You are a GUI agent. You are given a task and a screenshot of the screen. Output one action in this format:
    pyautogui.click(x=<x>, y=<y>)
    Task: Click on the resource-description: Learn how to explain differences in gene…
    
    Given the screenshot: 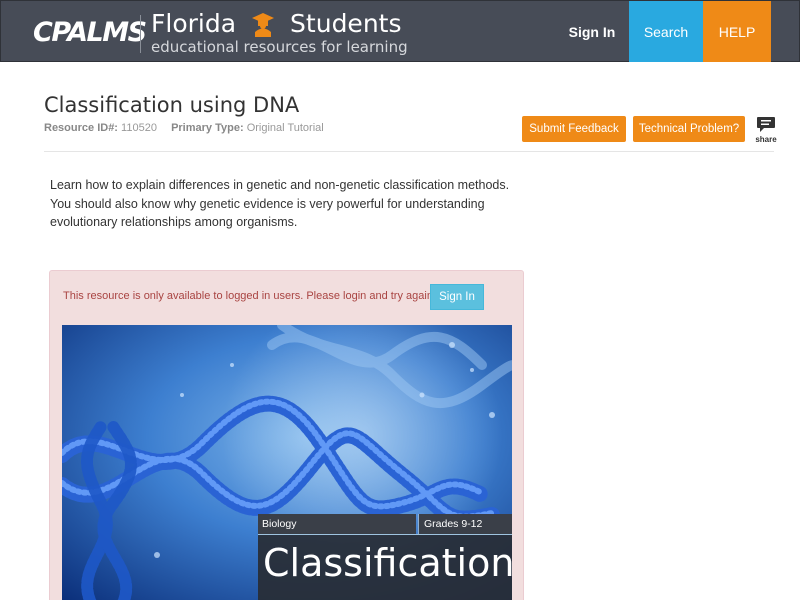 What is the action you would take?
    pyautogui.click(x=285, y=204)
    